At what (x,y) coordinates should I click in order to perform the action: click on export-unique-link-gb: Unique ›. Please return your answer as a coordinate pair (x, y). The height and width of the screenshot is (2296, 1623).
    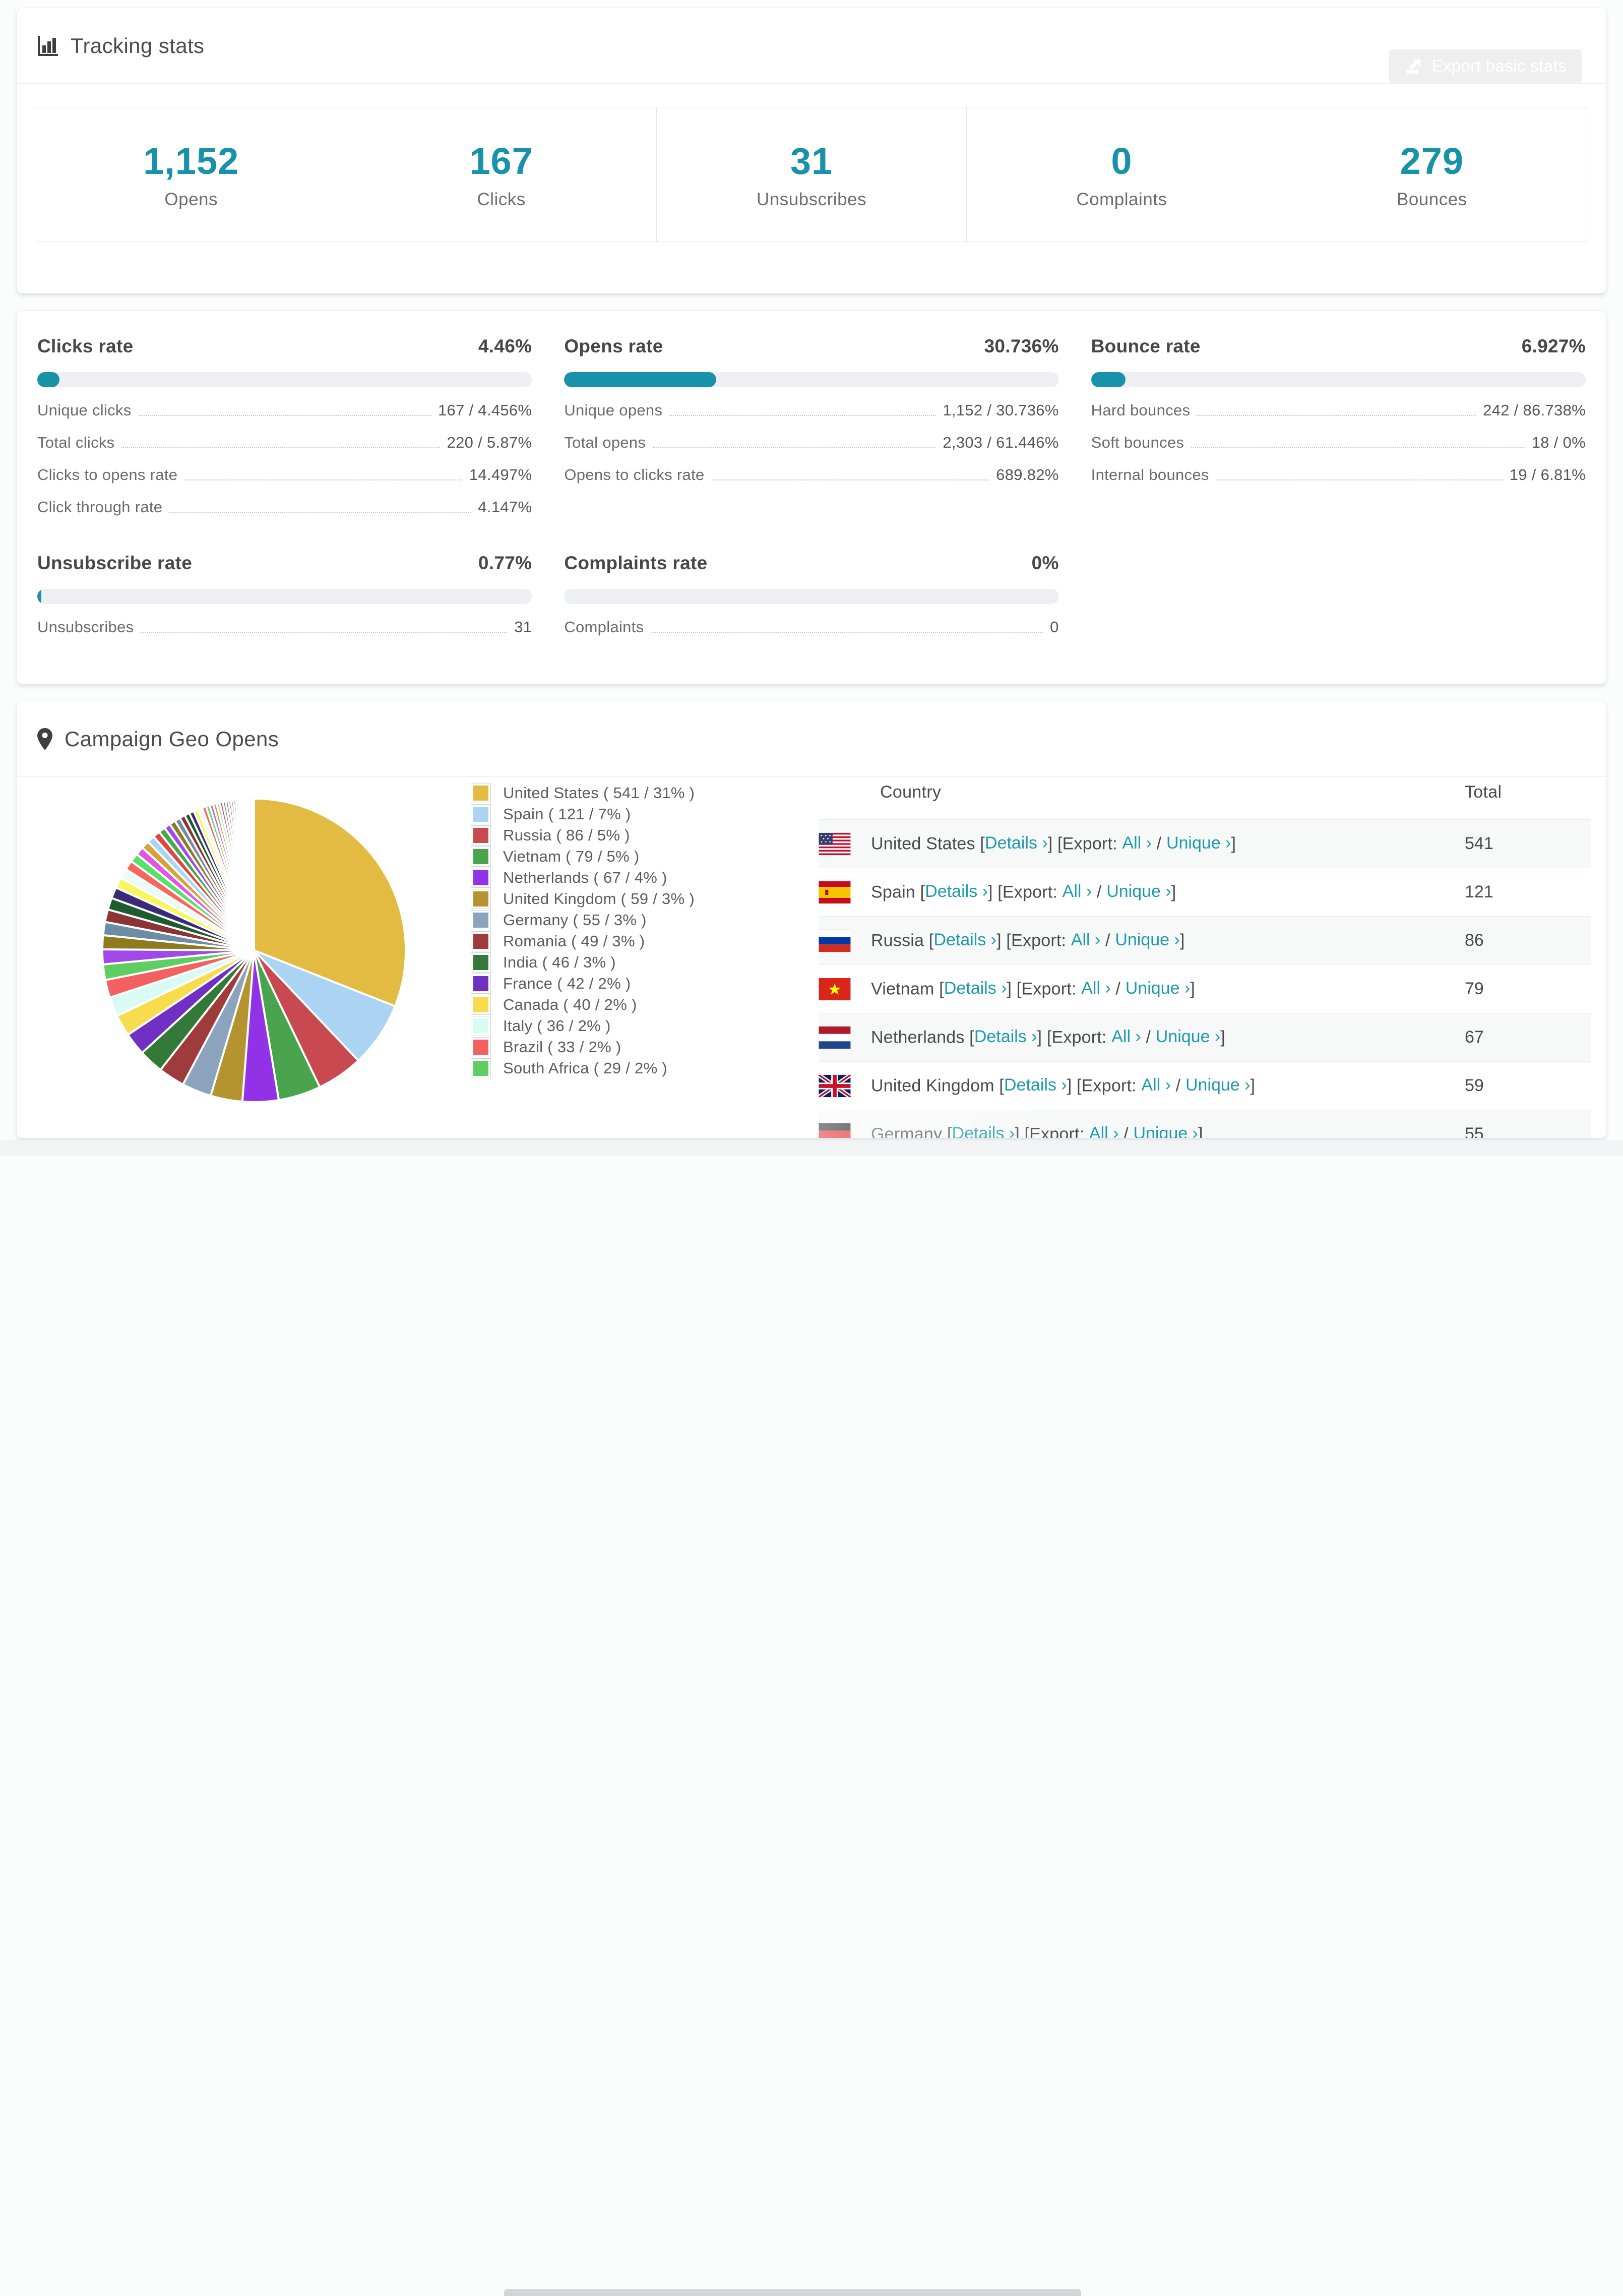
    Looking at the image, I should click on (1218, 1084).